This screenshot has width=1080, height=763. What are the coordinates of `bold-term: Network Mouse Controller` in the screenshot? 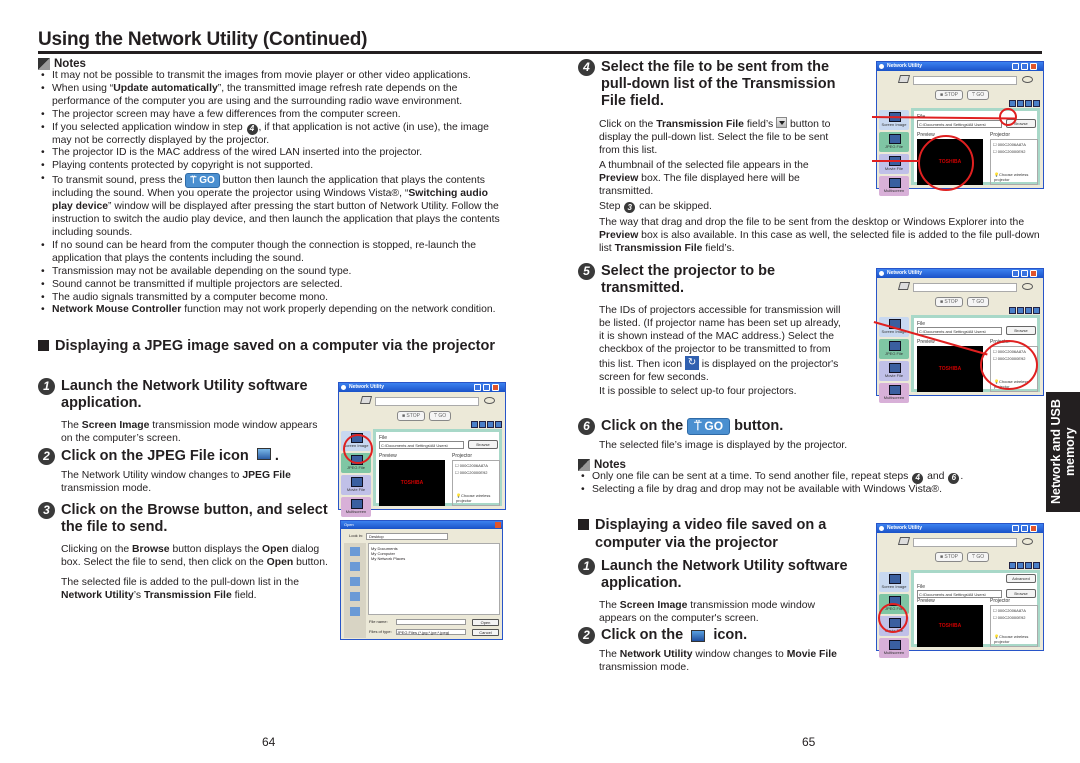 It's located at (117, 310).